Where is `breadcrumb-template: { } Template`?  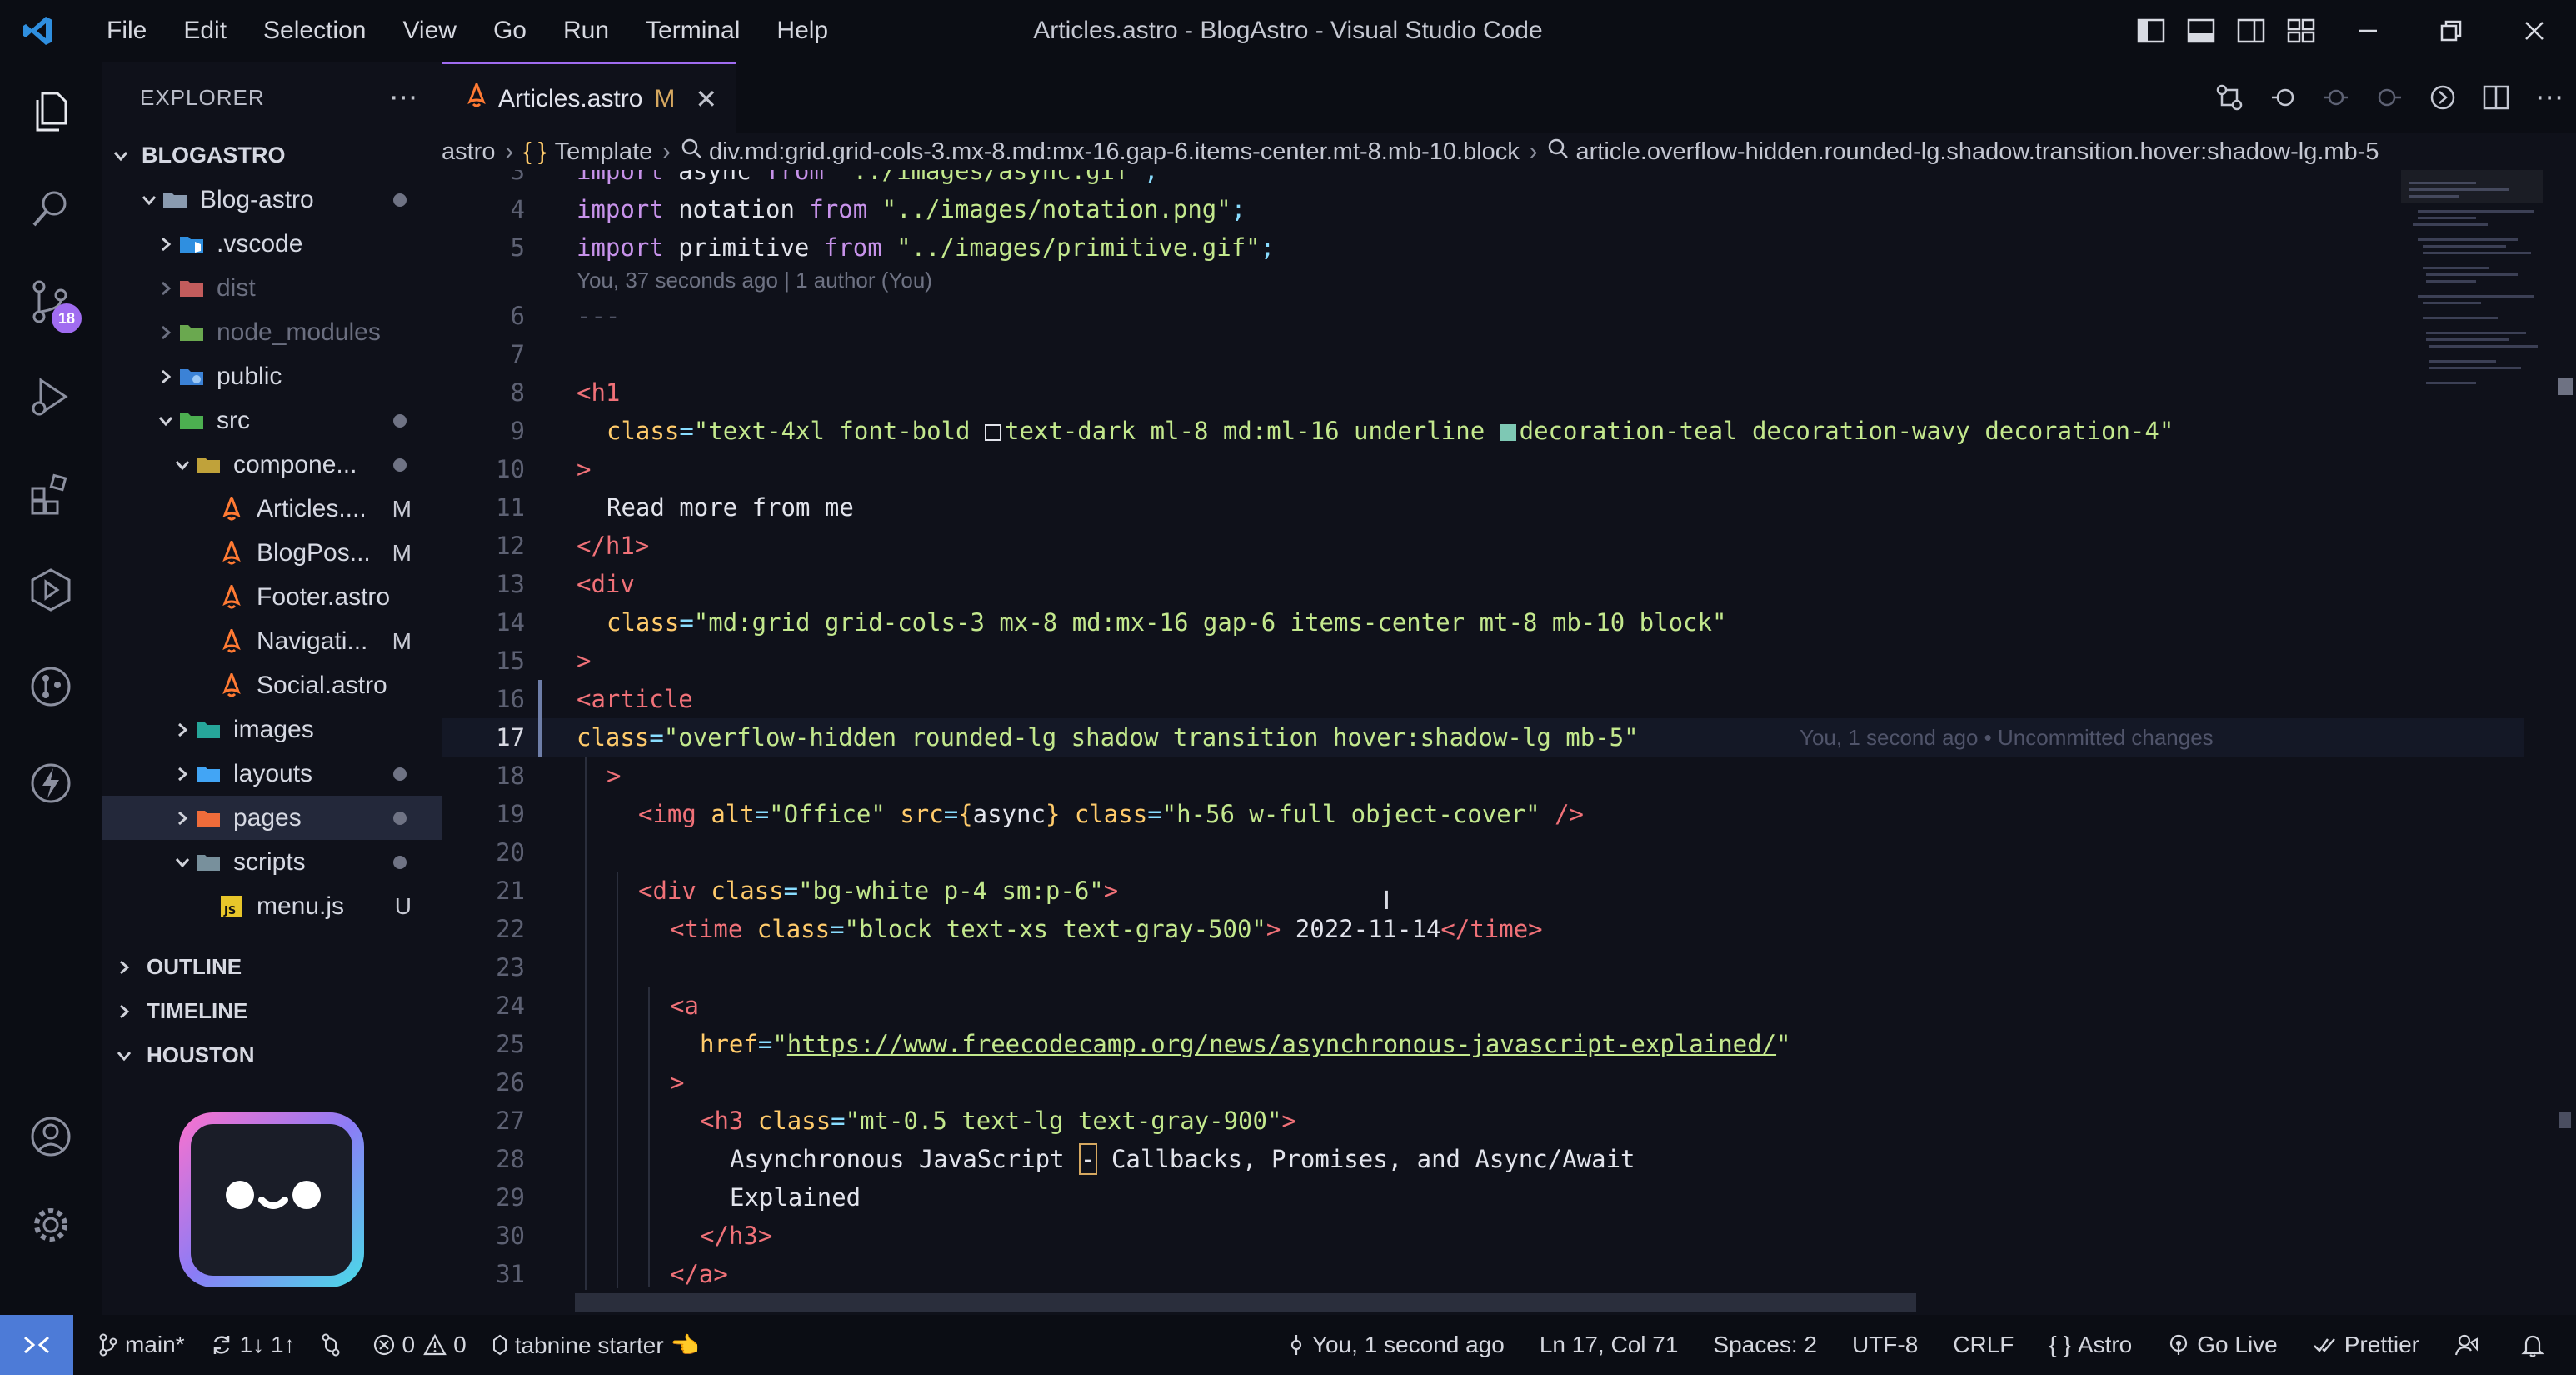 breadcrumb-template: { } Template is located at coordinates (587, 152).